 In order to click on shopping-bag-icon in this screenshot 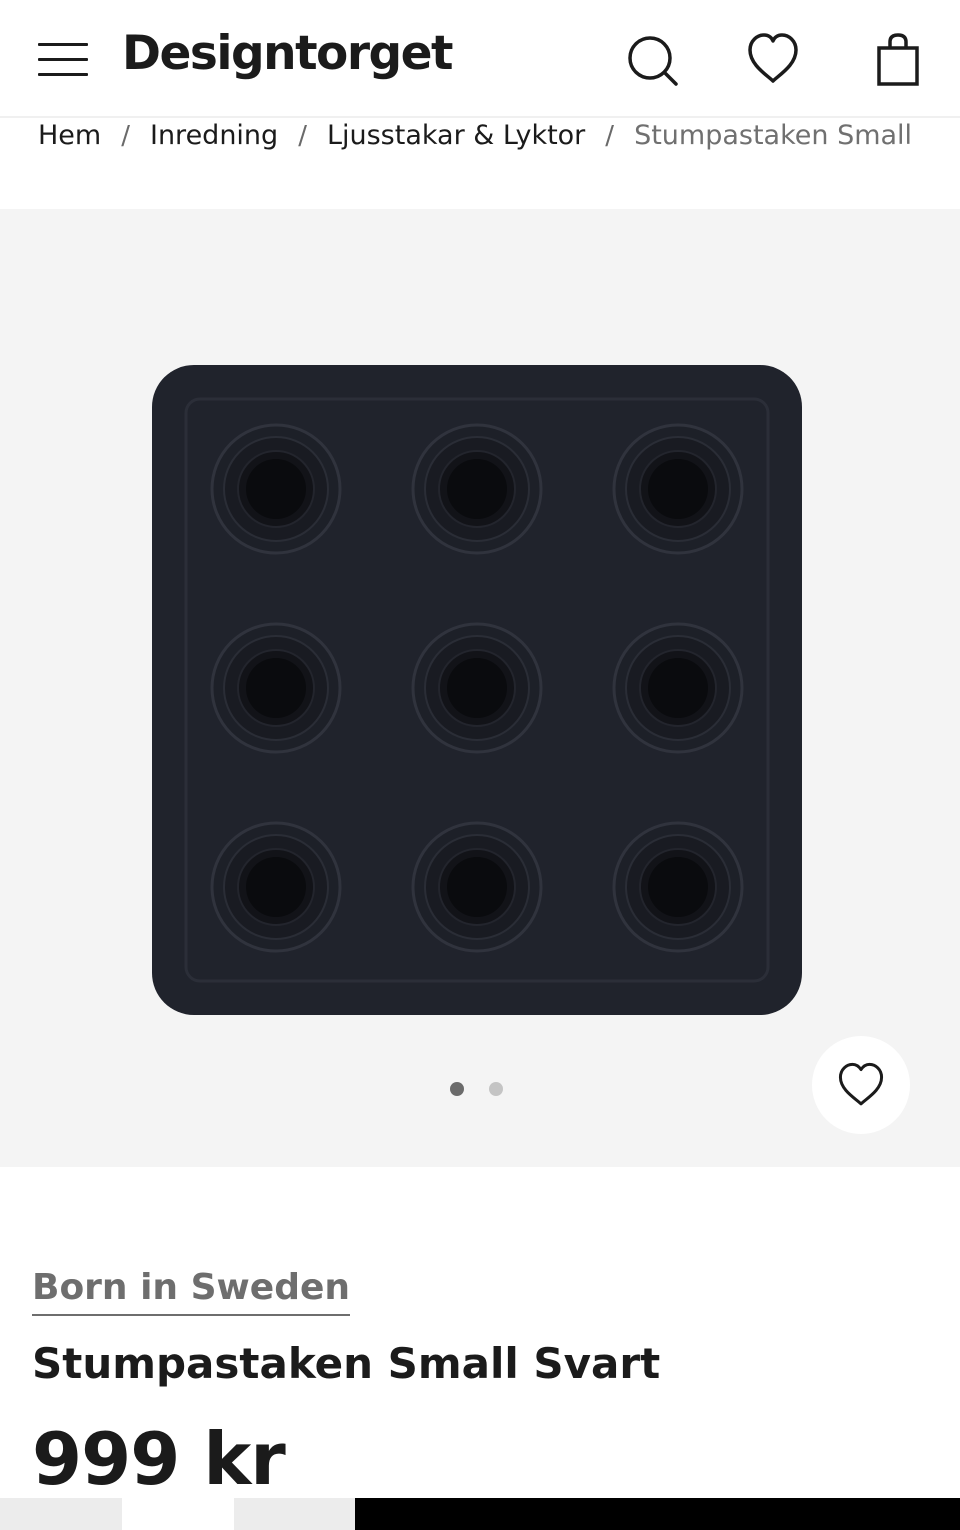, I will do `click(898, 59)`.